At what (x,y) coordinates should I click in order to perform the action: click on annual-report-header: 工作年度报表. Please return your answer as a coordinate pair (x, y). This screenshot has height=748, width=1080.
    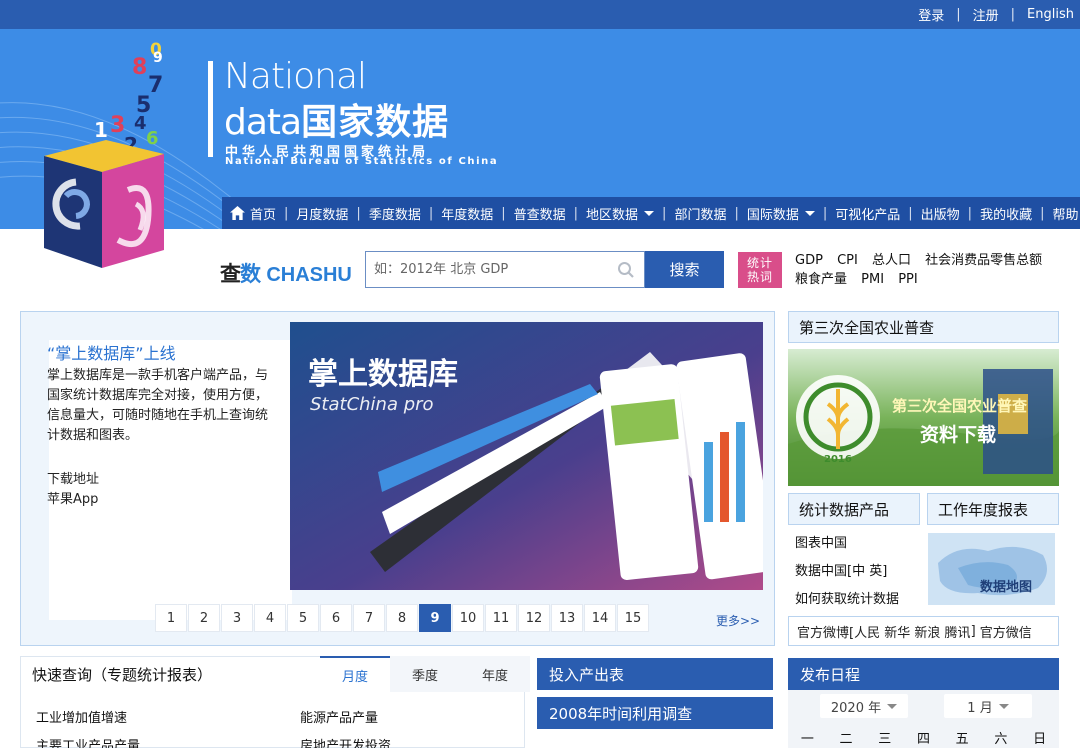
    Looking at the image, I should click on (993, 509).